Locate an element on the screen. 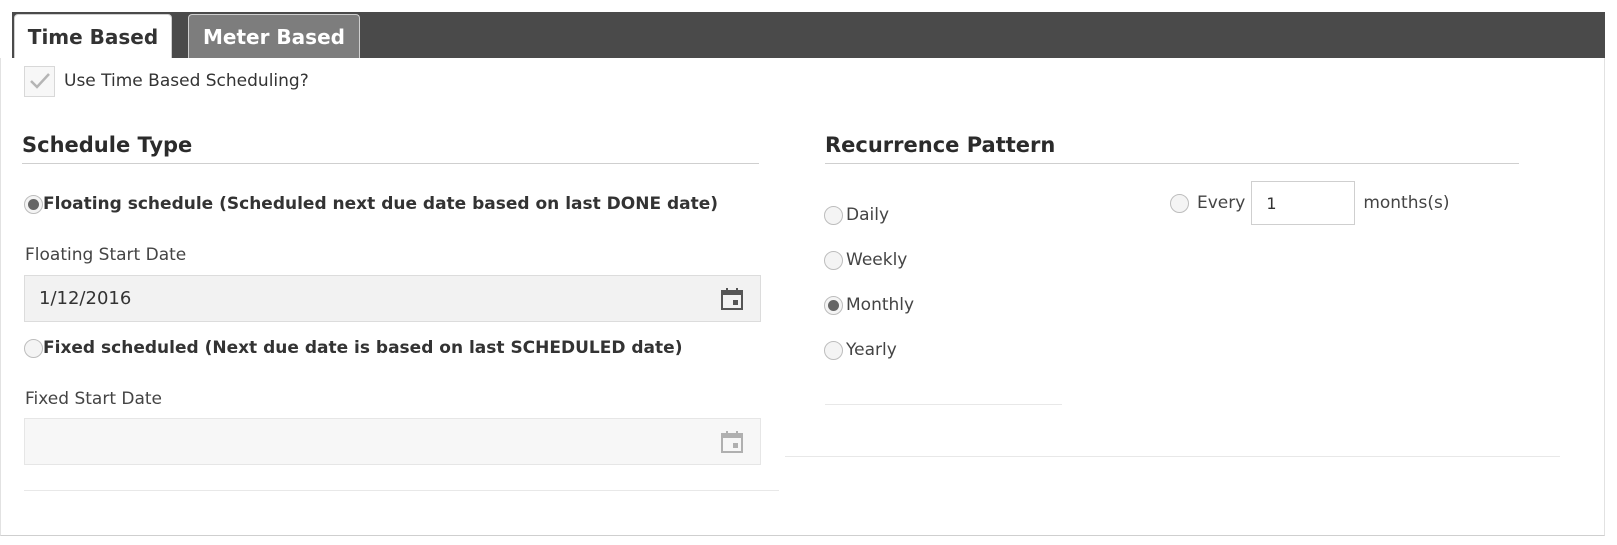 The height and width of the screenshot is (545, 1617). tab-bar: Time Based Meter Based is located at coordinates (808, 35).